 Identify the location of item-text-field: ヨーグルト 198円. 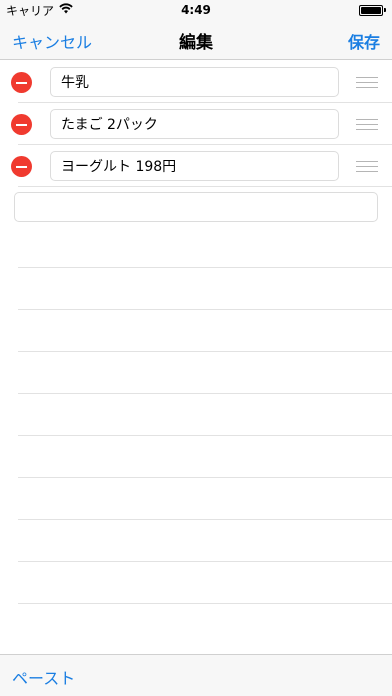
(194, 166).